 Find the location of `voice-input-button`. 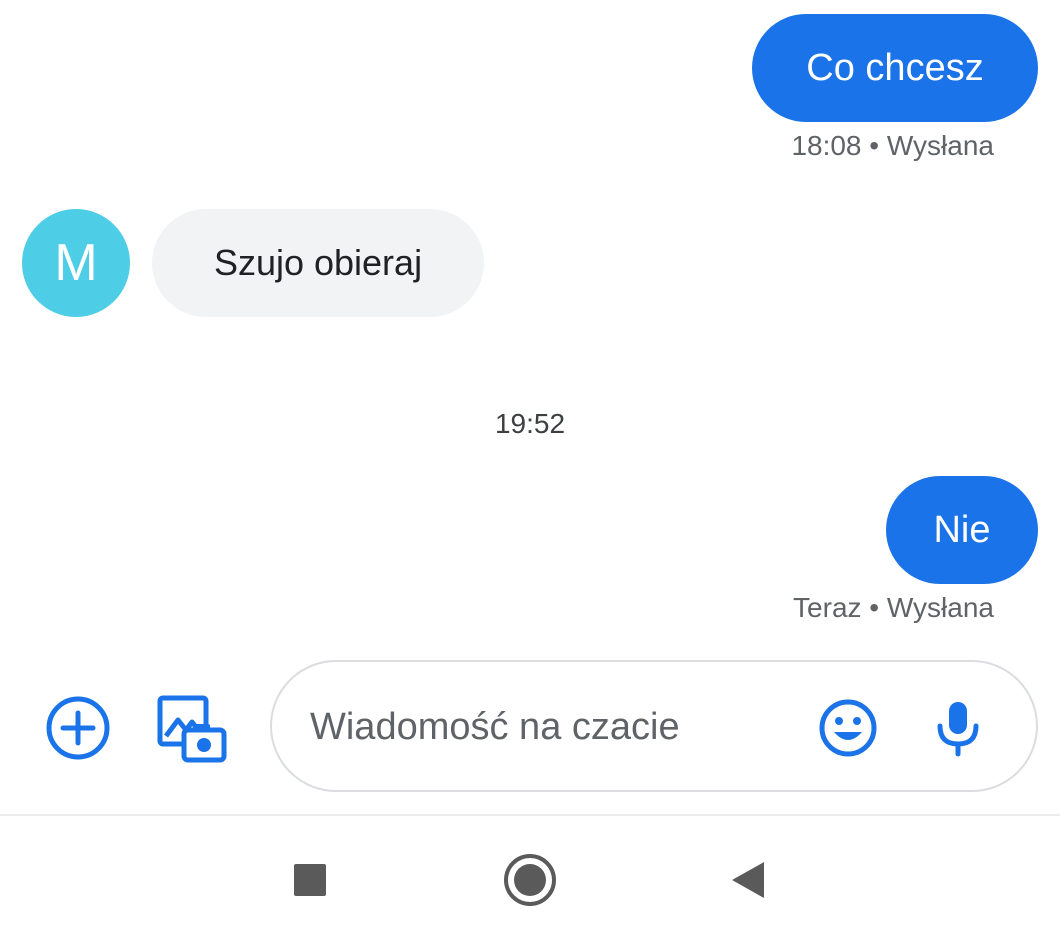

voice-input-button is located at coordinates (958, 728).